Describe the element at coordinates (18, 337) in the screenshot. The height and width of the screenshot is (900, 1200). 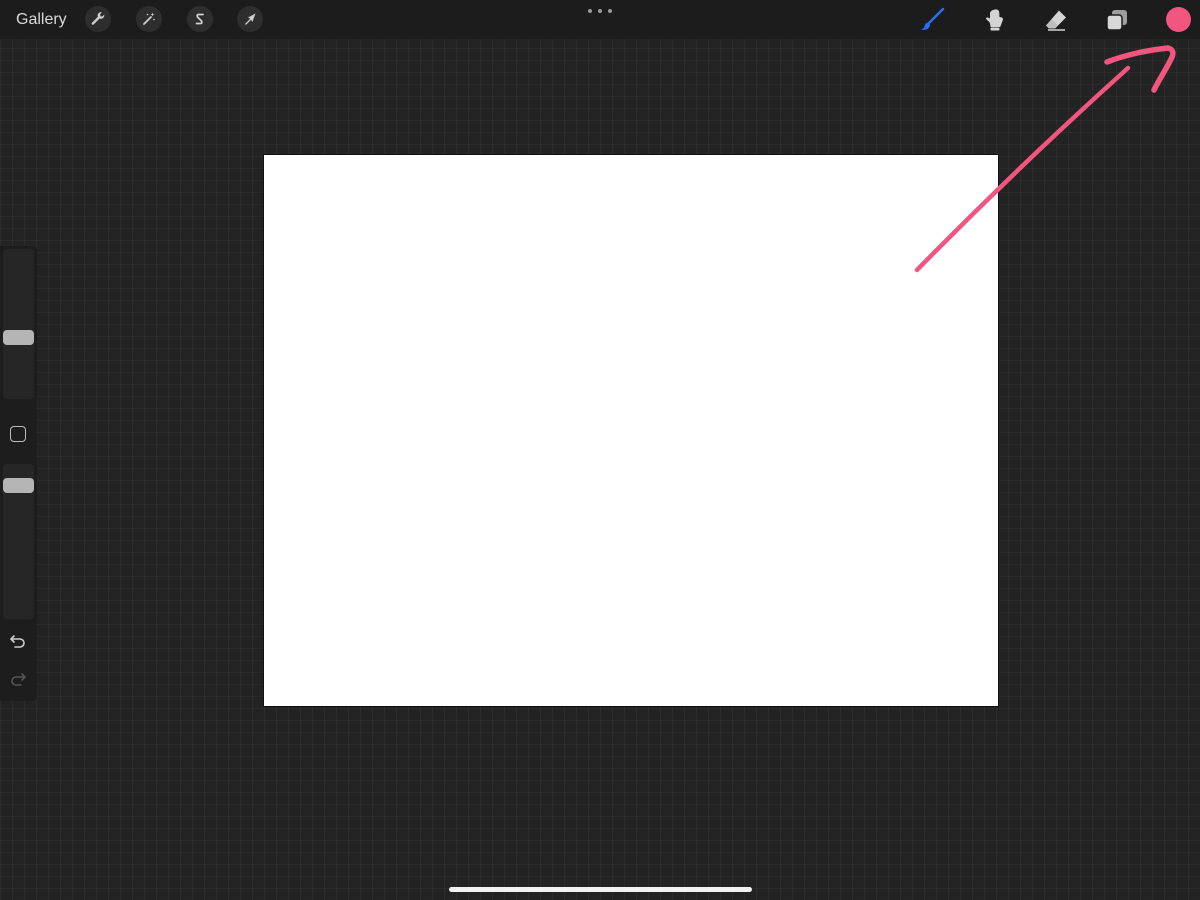
I see `brush-size-thumb` at that location.